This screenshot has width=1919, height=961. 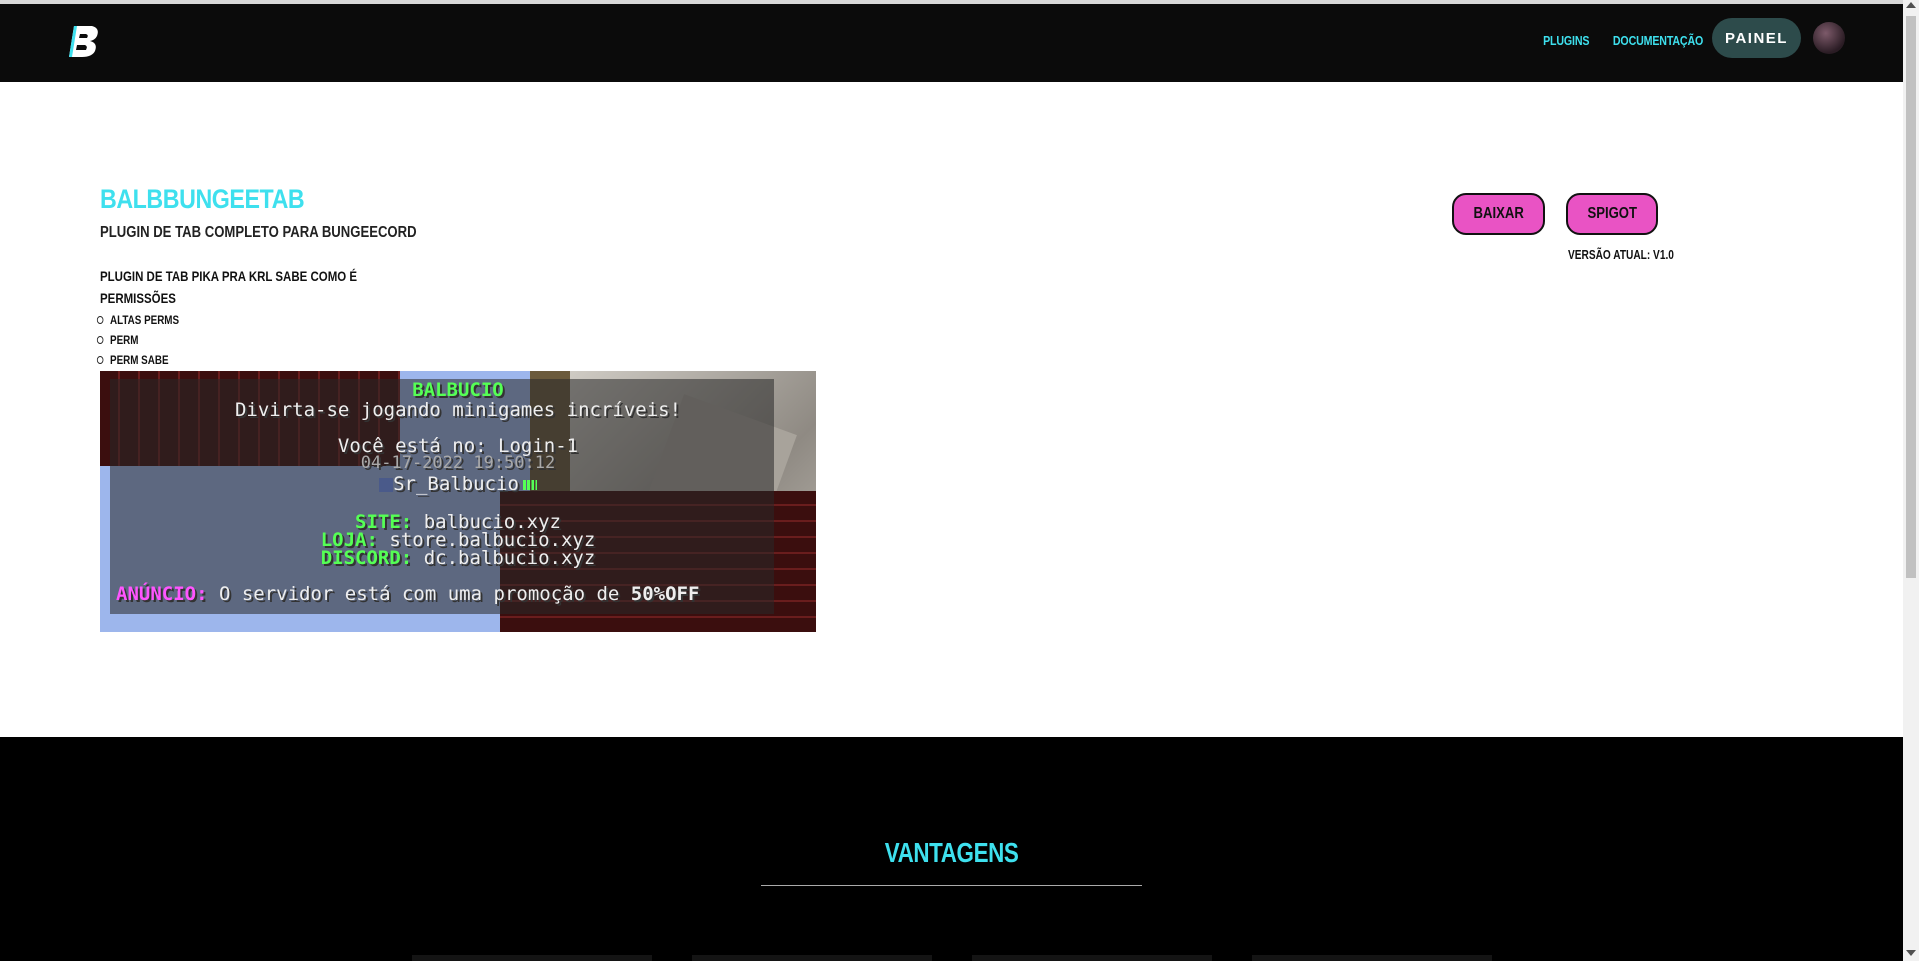 I want to click on painel-button: PAINEL, so click(x=1756, y=38).